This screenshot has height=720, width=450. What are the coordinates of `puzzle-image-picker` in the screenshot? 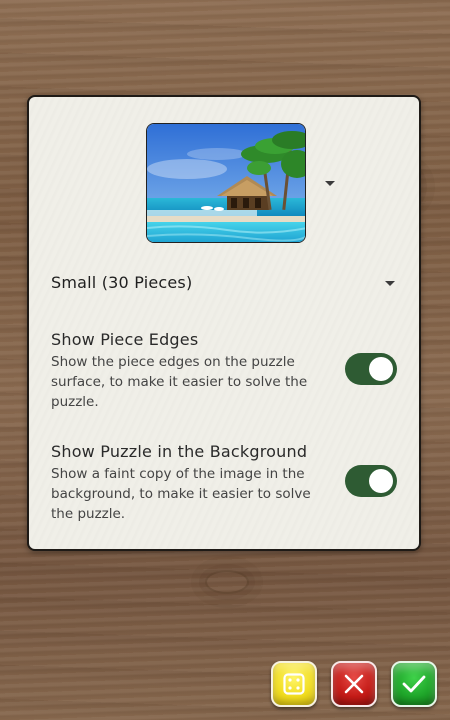 It's located at (226, 183).